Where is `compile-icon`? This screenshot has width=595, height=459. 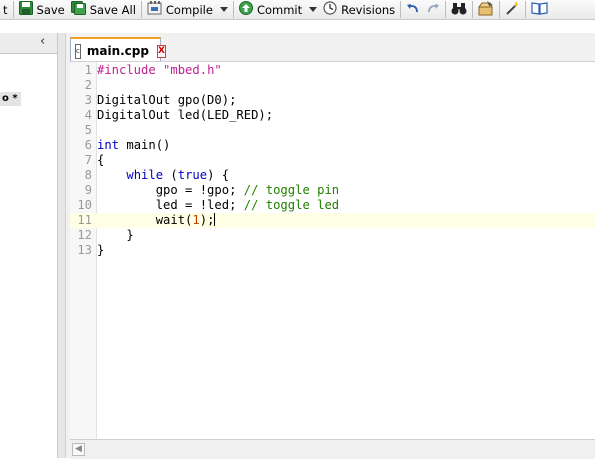 compile-icon is located at coordinates (154, 9).